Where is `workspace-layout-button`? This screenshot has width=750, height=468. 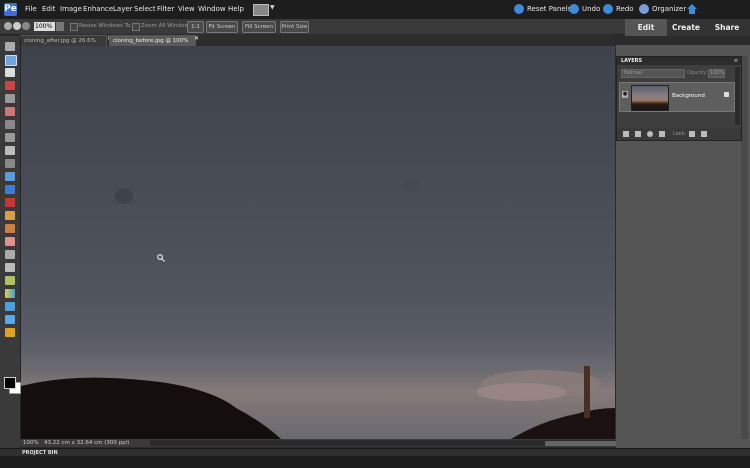 workspace-layout-button is located at coordinates (261, 10).